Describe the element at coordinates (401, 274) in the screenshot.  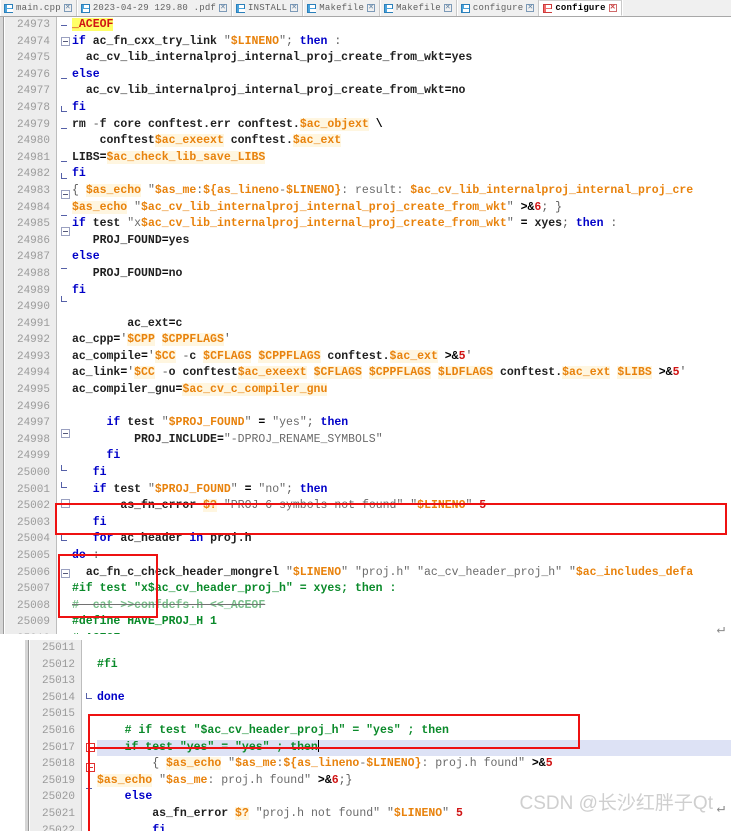
I see `code-line: PROJ_FOUND=no` at that location.